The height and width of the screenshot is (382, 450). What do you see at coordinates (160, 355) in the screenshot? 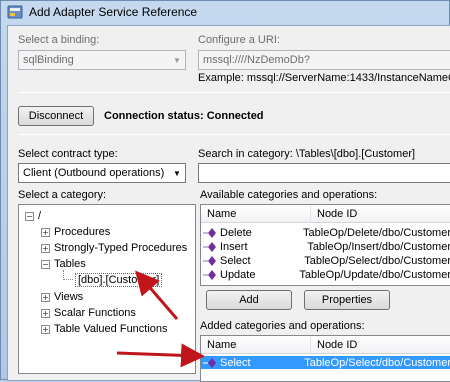
I see `arrow-to-added-select` at bounding box center [160, 355].